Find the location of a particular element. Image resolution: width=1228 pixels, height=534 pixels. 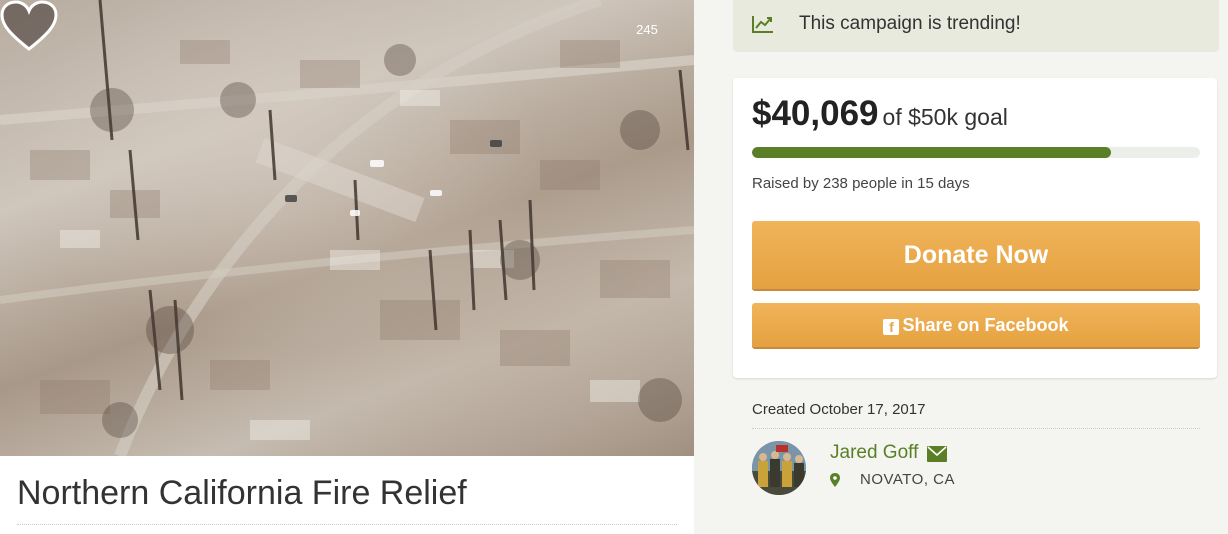

organizer-avatar is located at coordinates (779, 468).